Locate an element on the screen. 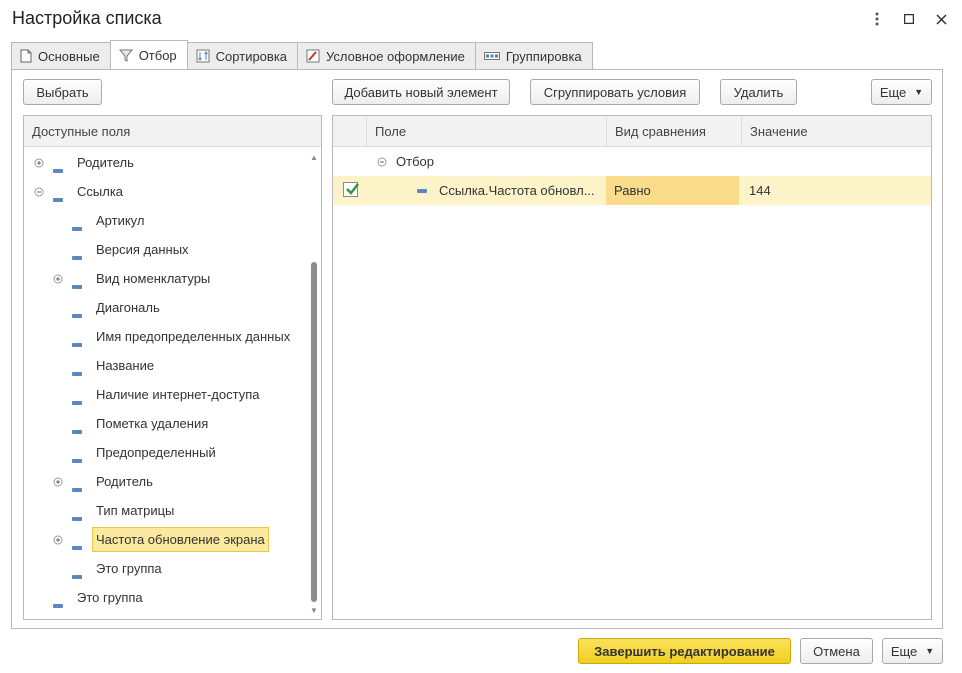 The image size is (962, 673). tree-item-label: Версия данных is located at coordinates (142, 249).